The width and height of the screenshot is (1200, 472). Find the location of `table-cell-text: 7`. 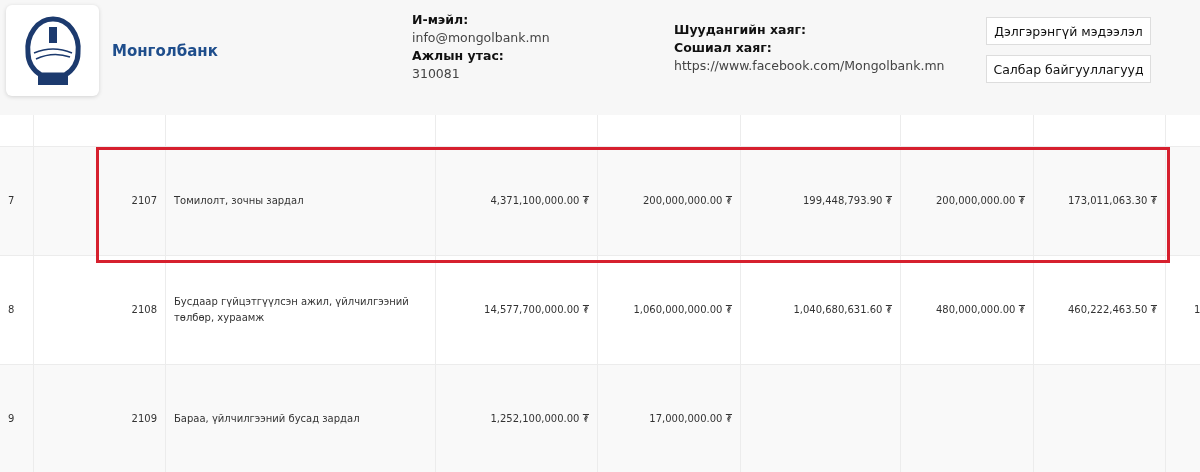

table-cell-text: 7 is located at coordinates (11, 201).